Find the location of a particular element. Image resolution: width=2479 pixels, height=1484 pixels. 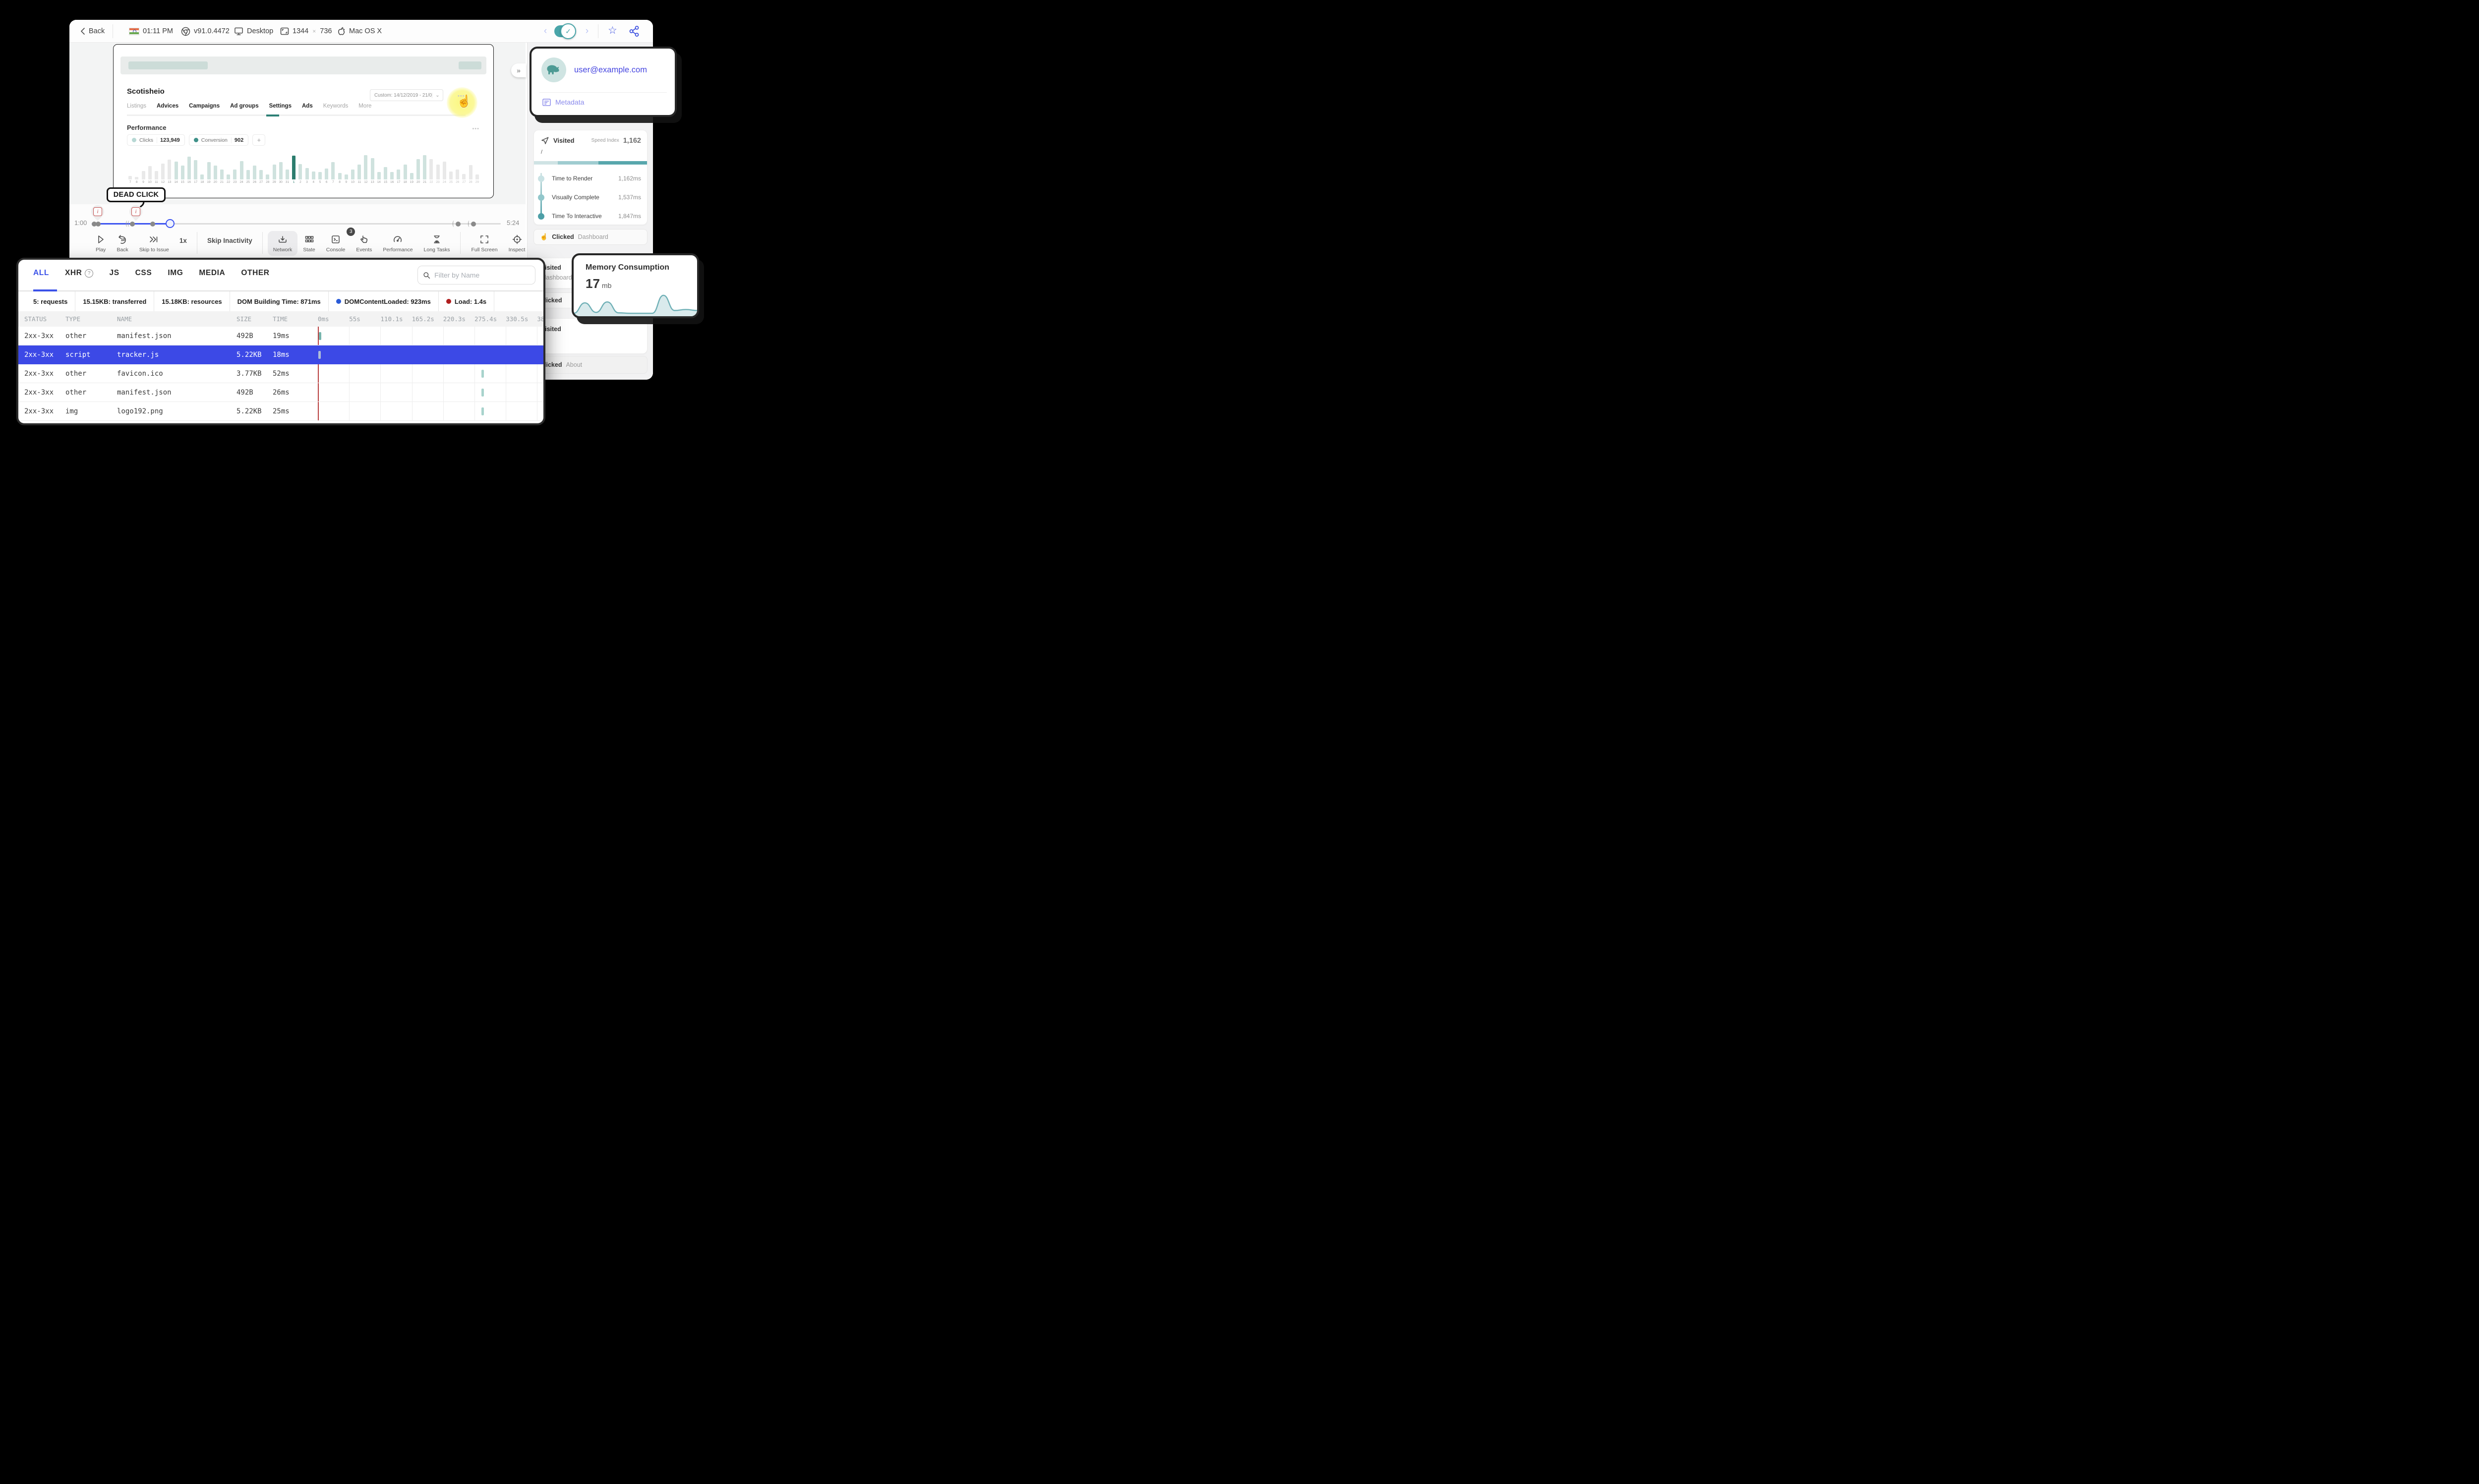

events-panel-button: Events is located at coordinates (364, 244).